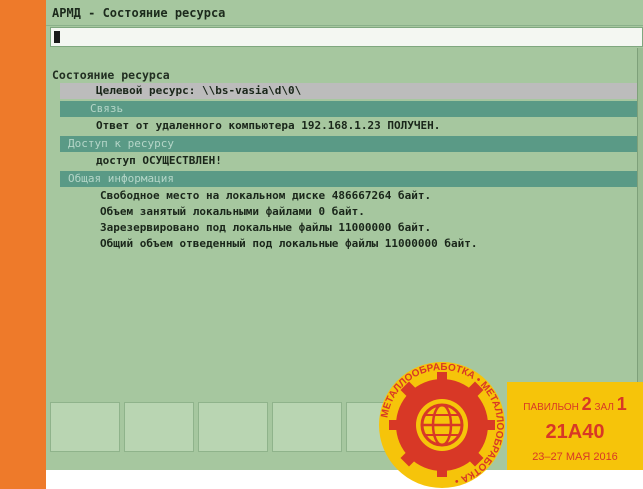 The height and width of the screenshot is (489, 643). What do you see at coordinates (344, 479) in the screenshot?
I see `bottom-margin` at bounding box center [344, 479].